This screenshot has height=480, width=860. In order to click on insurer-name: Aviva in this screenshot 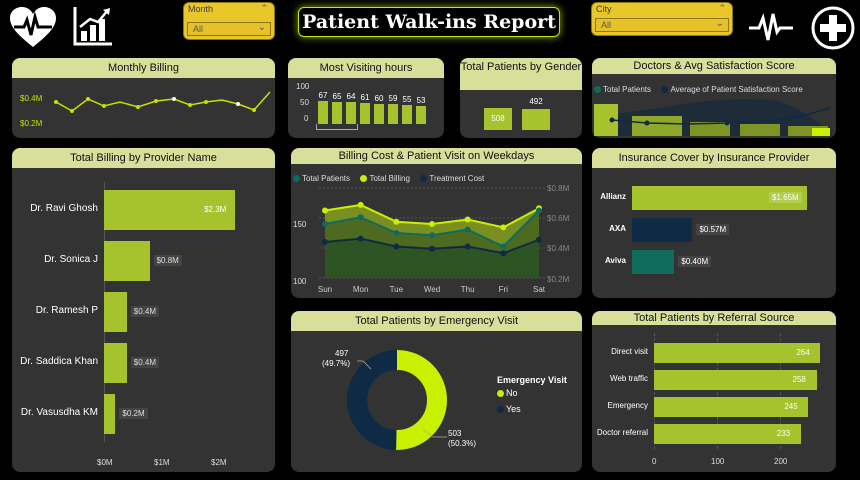, I will do `click(615, 260)`.